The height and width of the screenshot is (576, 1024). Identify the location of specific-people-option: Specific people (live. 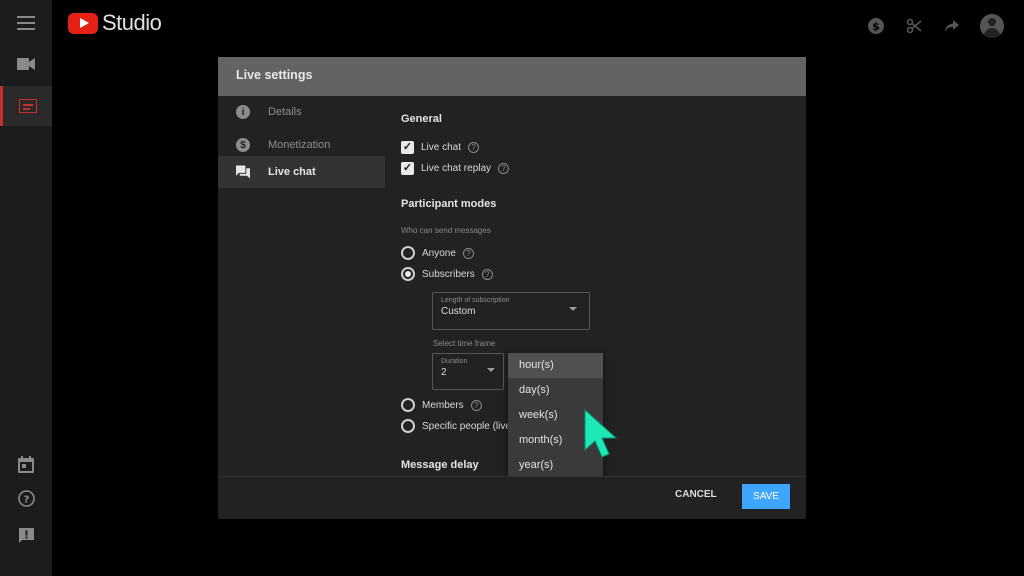
(456, 426).